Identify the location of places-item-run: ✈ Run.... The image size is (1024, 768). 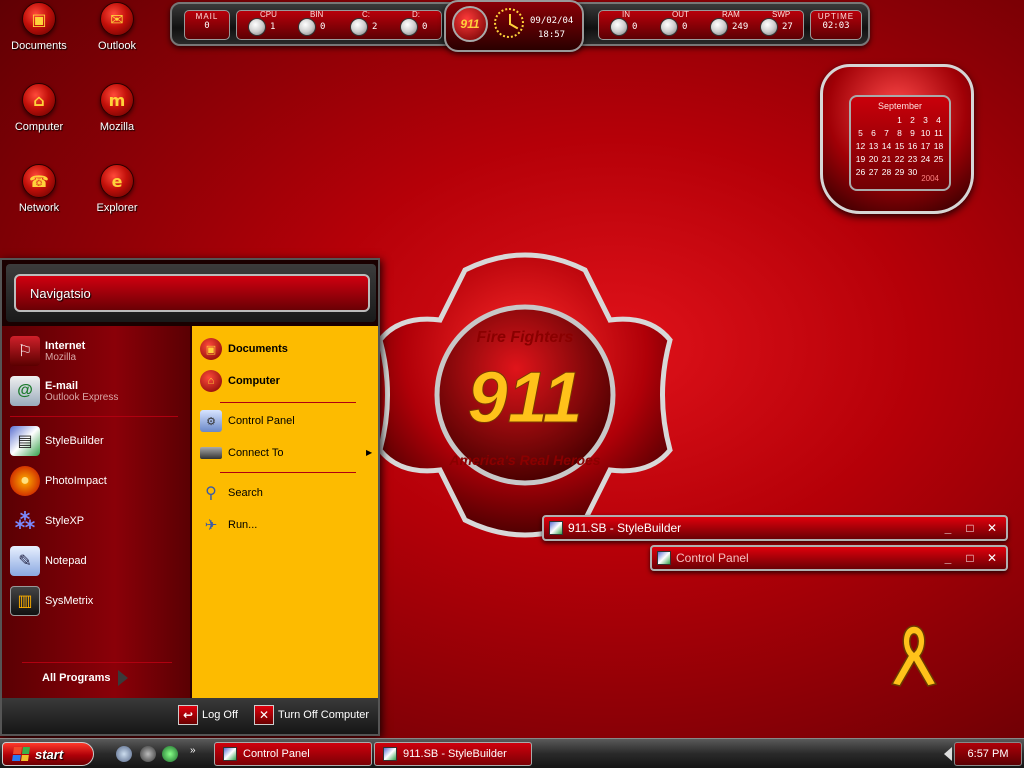
(229, 525).